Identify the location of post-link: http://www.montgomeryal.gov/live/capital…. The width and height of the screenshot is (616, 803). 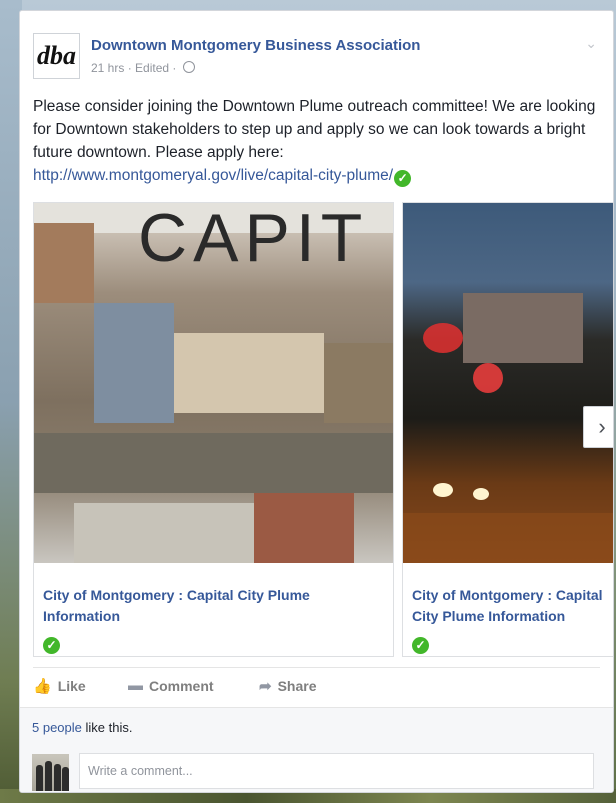
(213, 175).